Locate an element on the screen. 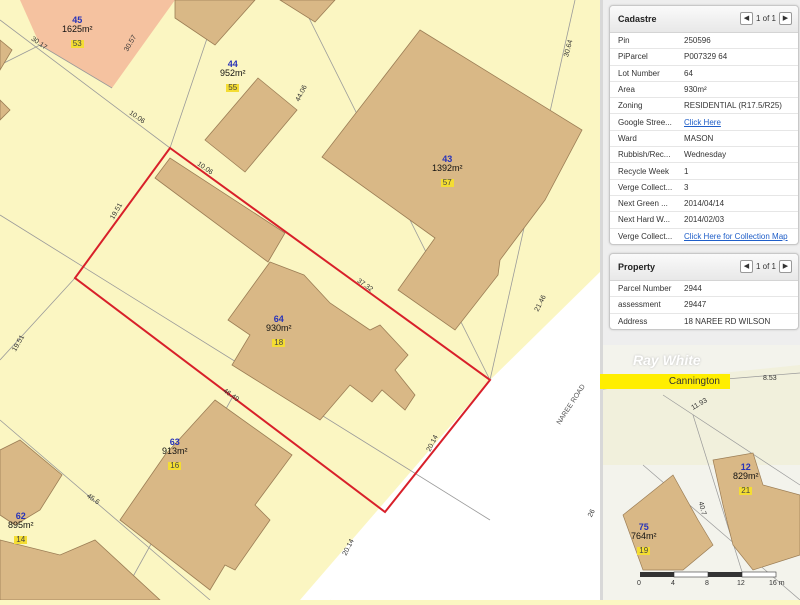 The image size is (800, 605). table-row: Area 930m² is located at coordinates (704, 90).